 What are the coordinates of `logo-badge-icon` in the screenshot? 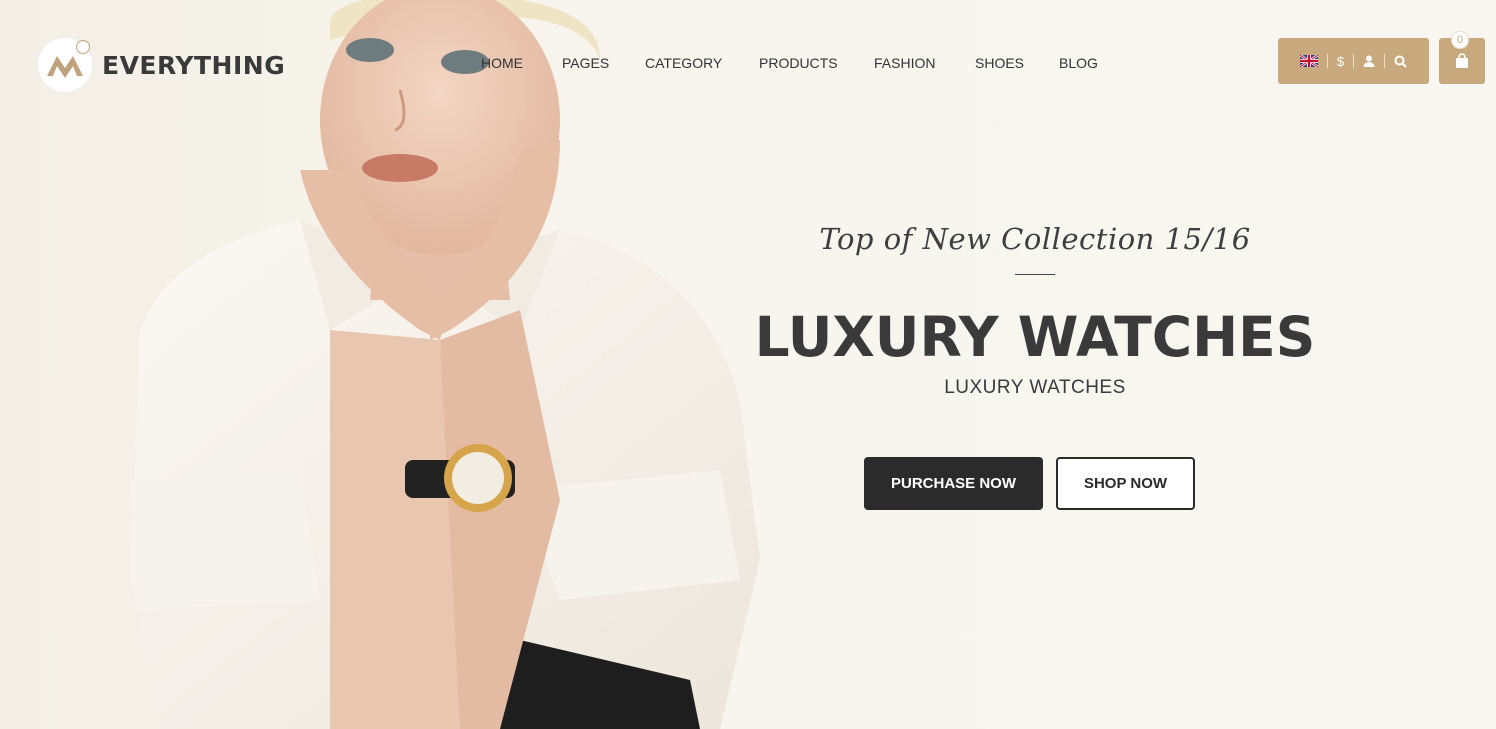 It's located at (83, 47).